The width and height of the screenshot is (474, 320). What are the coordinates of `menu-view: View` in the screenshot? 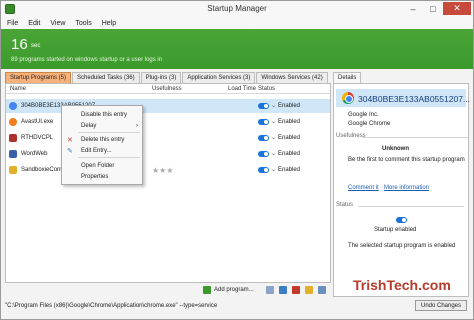 It's located at (57, 23).